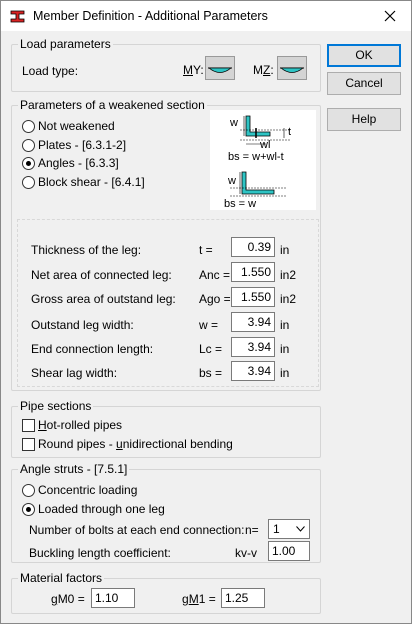  Describe the element at coordinates (246, 553) in the screenshot. I see `buckling-symbol: kv-v` at that location.